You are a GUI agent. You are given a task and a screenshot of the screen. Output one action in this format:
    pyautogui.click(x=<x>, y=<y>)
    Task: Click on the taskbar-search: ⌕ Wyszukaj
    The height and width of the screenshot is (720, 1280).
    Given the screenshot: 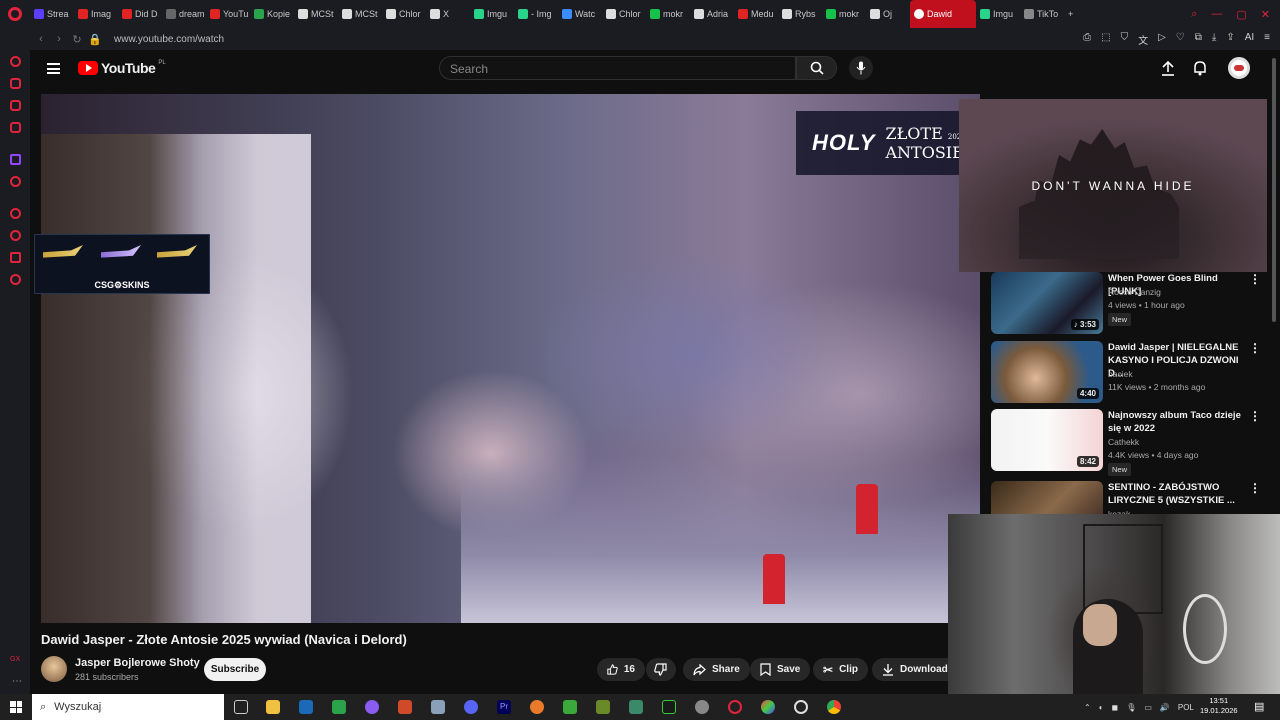 What is the action you would take?
    pyautogui.click(x=128, y=707)
    